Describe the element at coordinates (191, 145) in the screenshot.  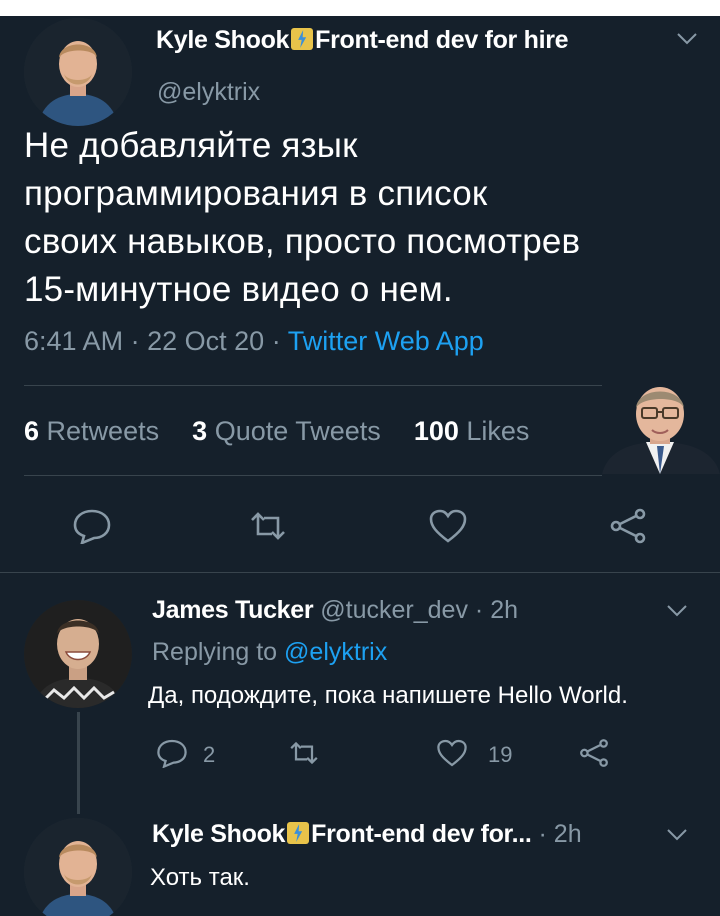
I see `tweet-text-line: Не добавляйте язык` at that location.